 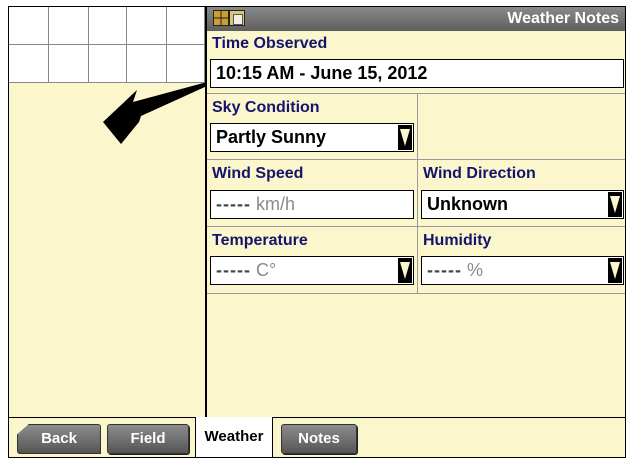 I want to click on sky-condition-dropdown: Partly Sunny, so click(x=312, y=137).